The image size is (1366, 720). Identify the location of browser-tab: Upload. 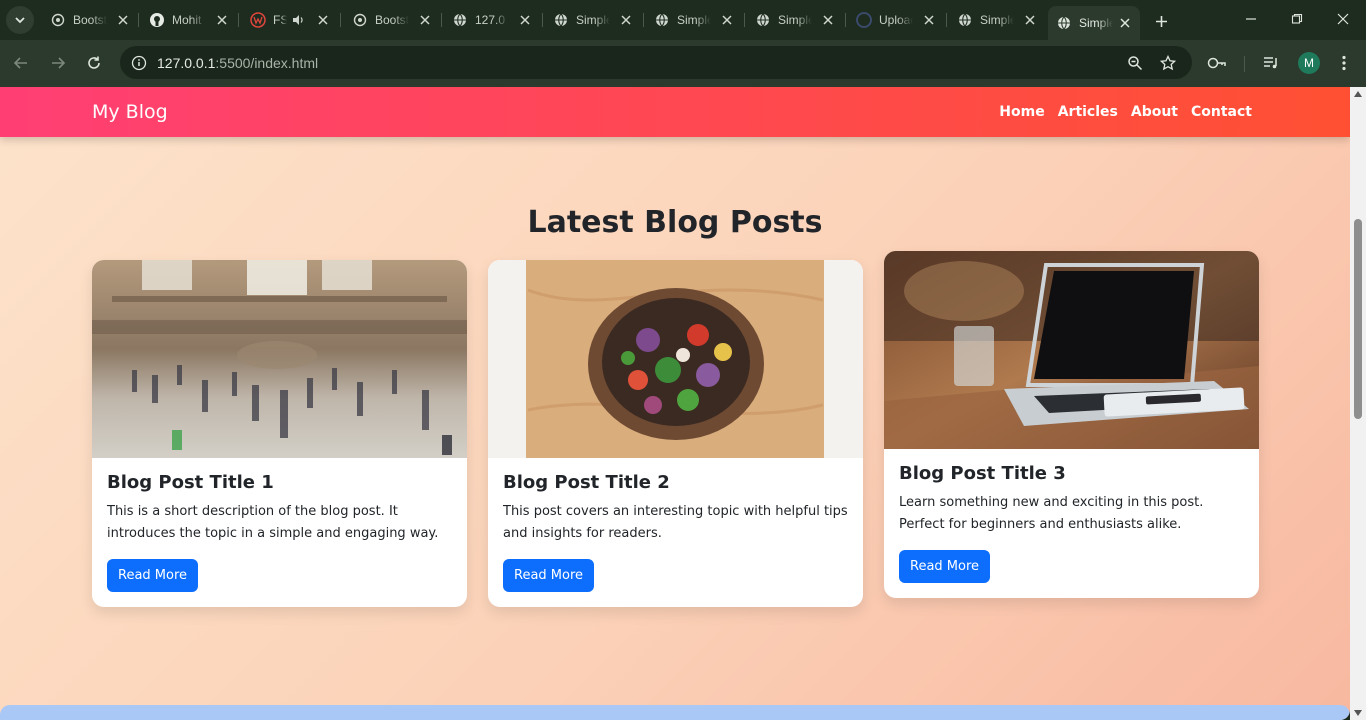
(896, 20).